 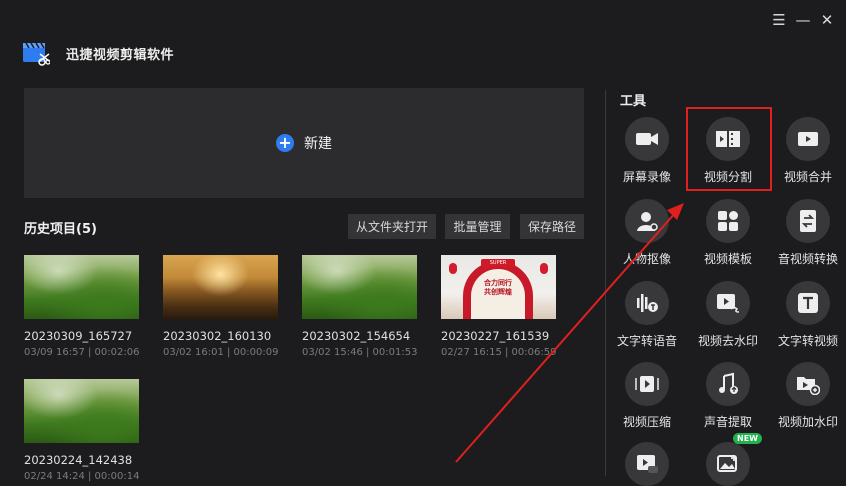 I want to click on tool-label: 屏幕录像, so click(x=646, y=177).